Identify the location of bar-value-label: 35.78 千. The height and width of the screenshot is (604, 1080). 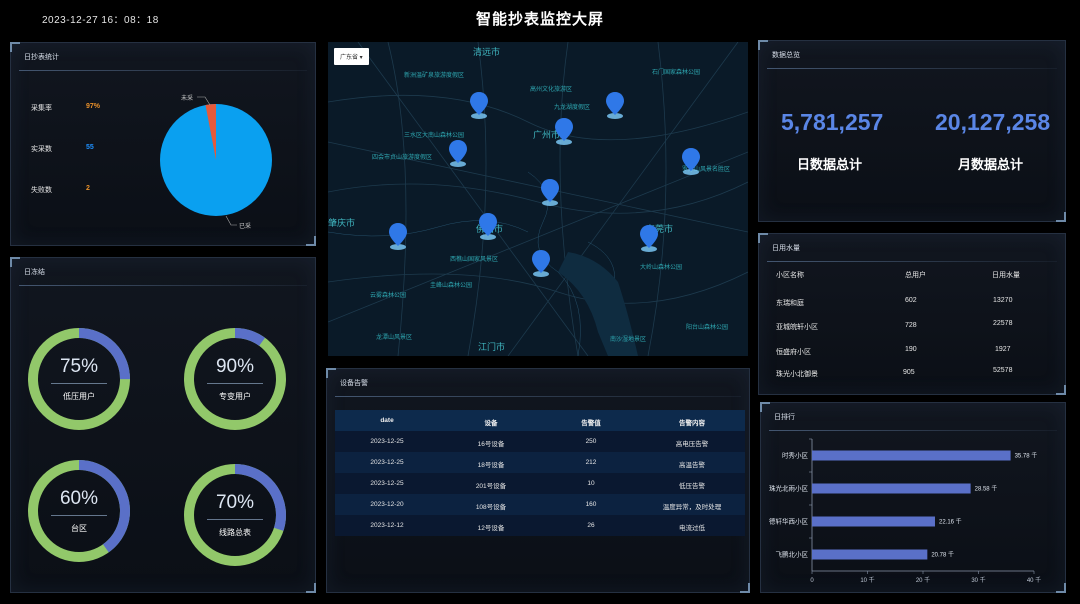
(1026, 456).